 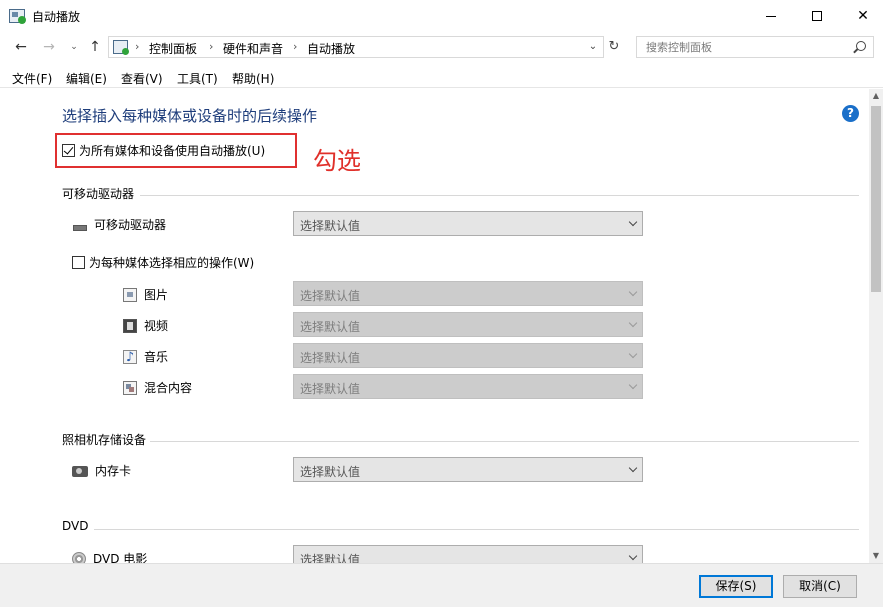 I want to click on media-video-select: 选择默认值, so click(x=468, y=324).